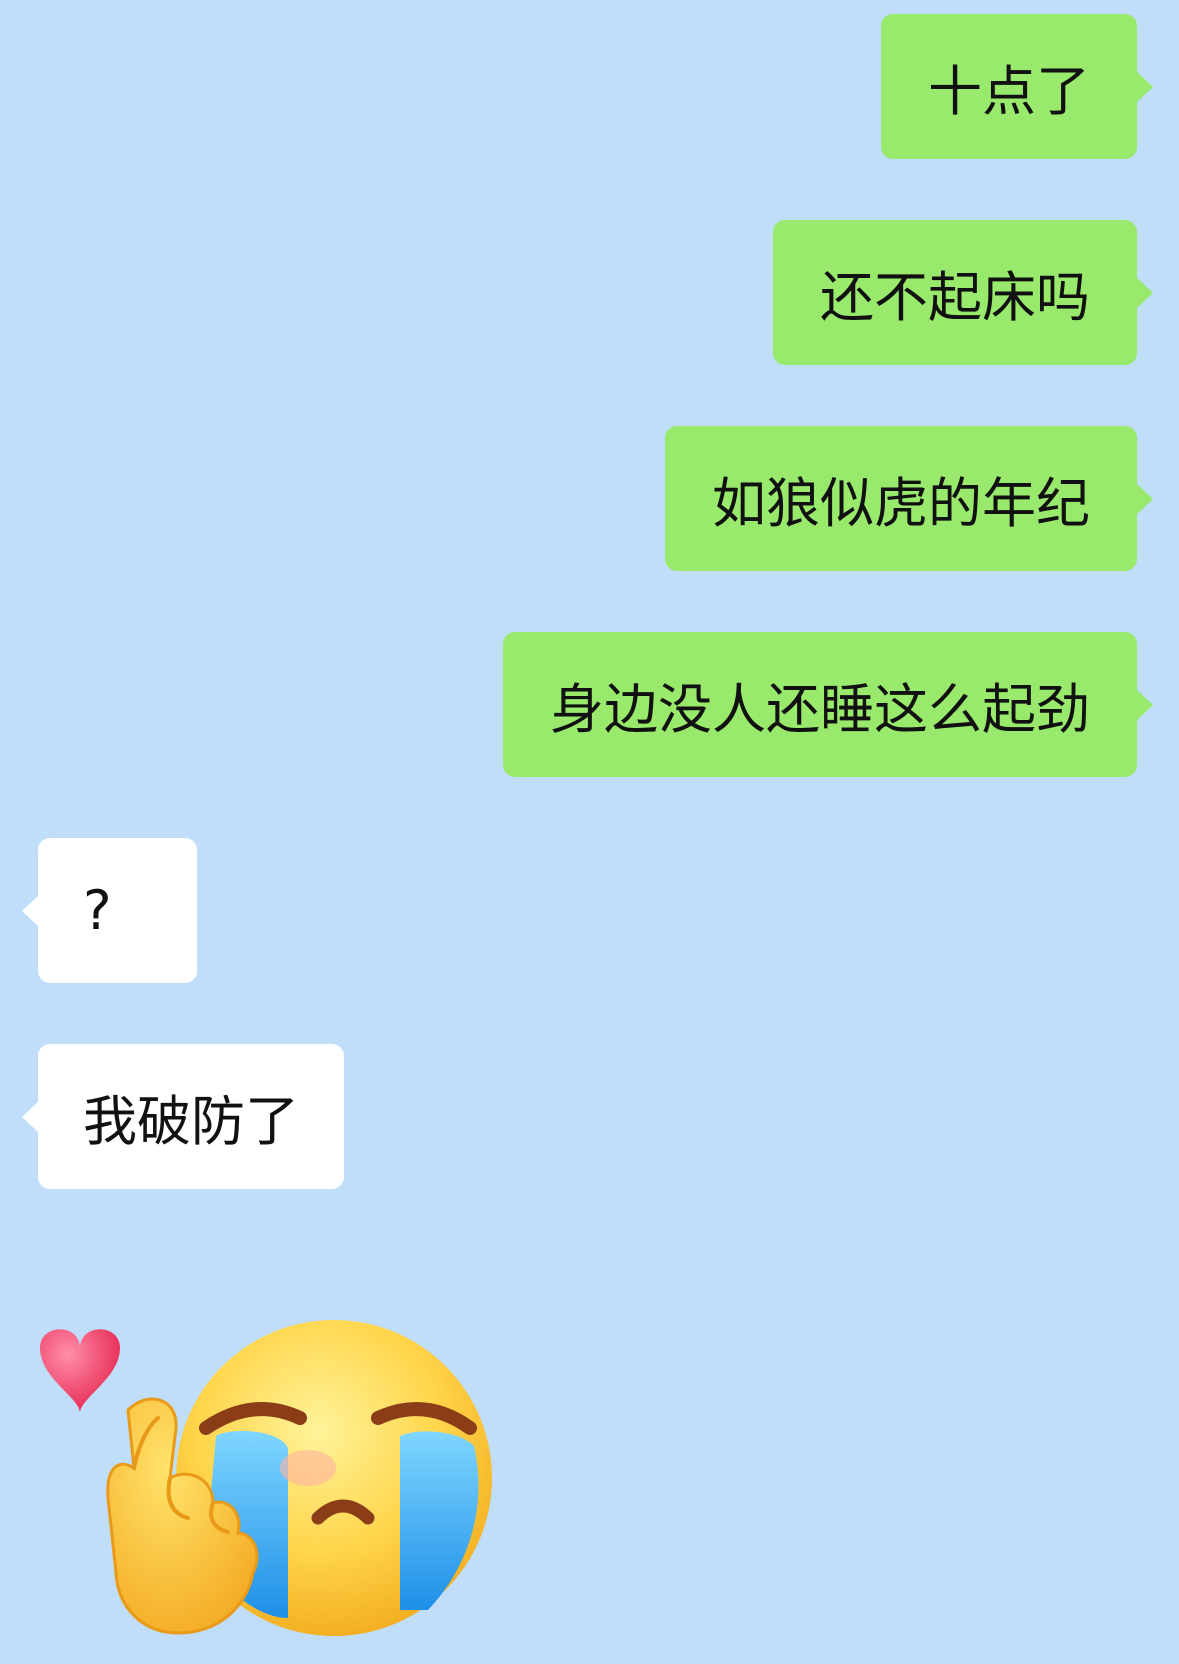 This screenshot has width=1179, height=1664. I want to click on crying-face-finger-heart-icon, so click(273, 1478).